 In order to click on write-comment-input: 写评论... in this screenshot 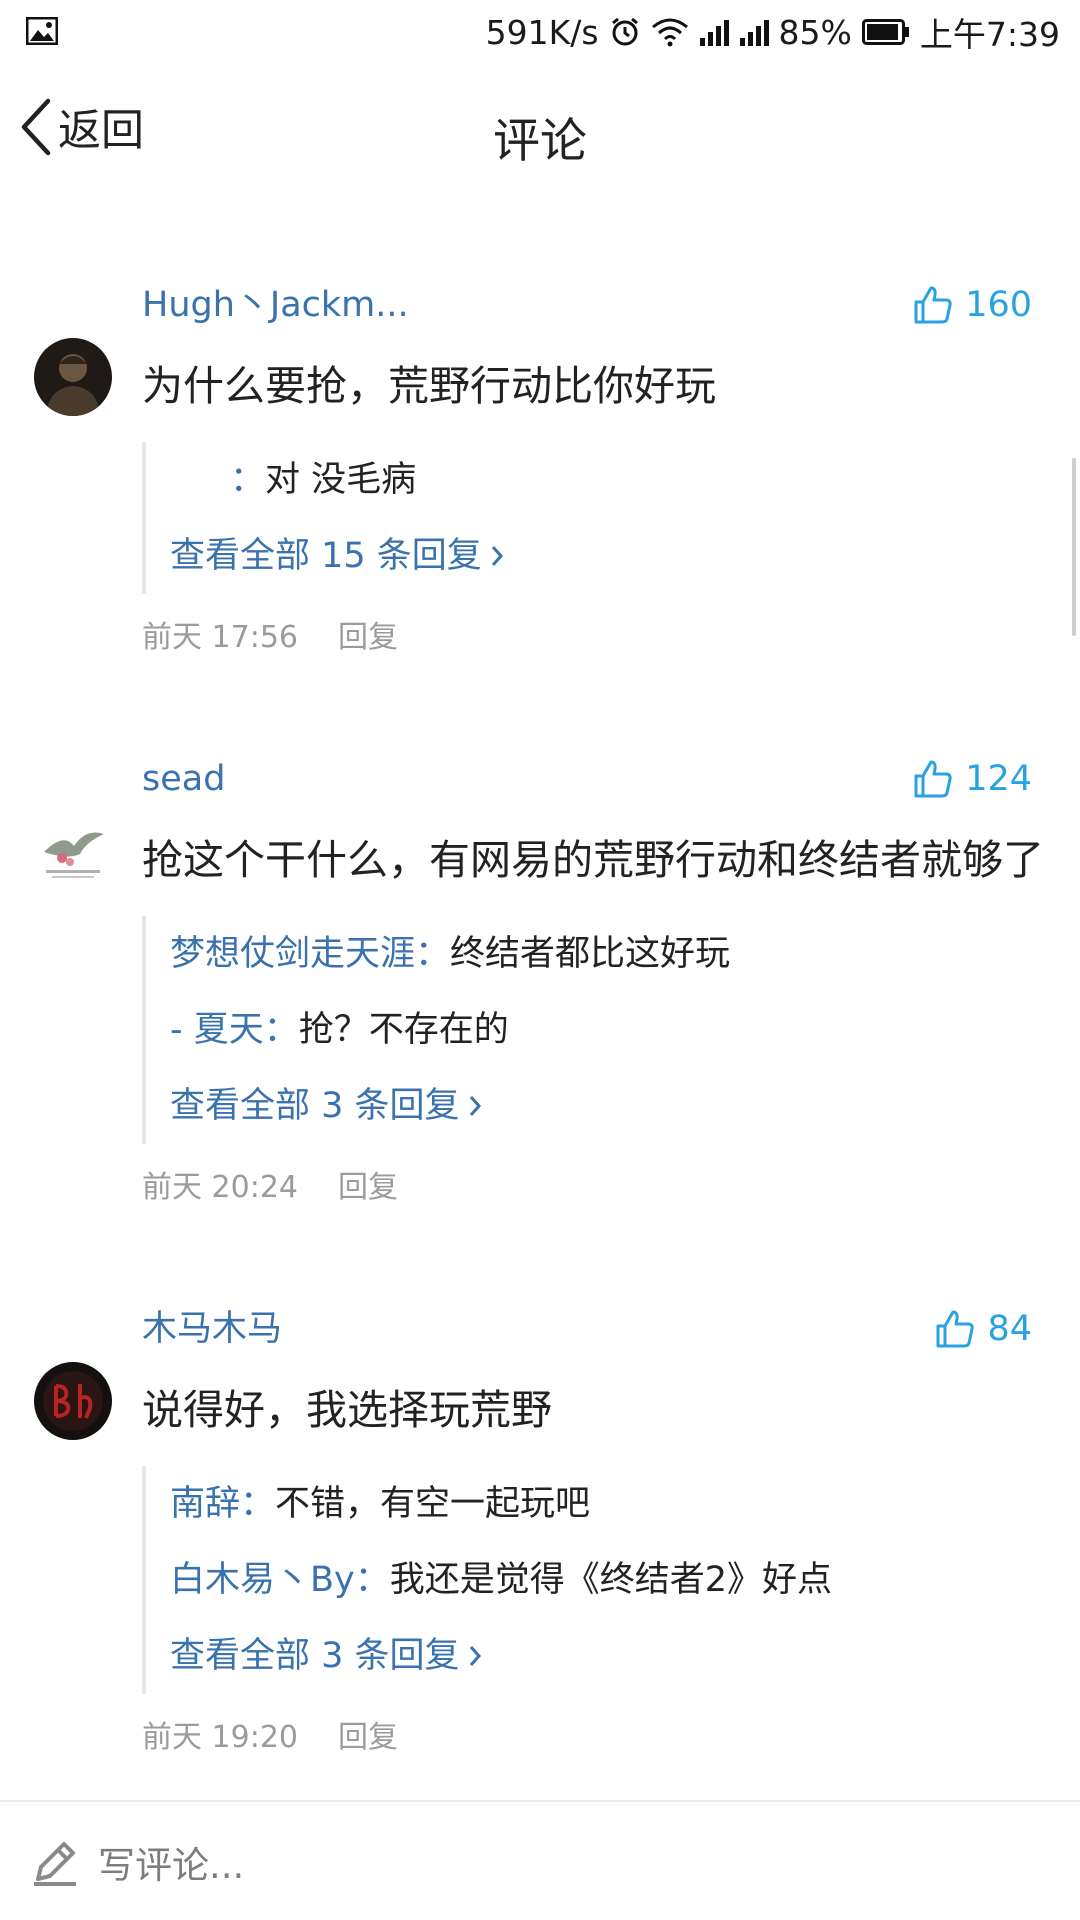, I will do `click(137, 1862)`.